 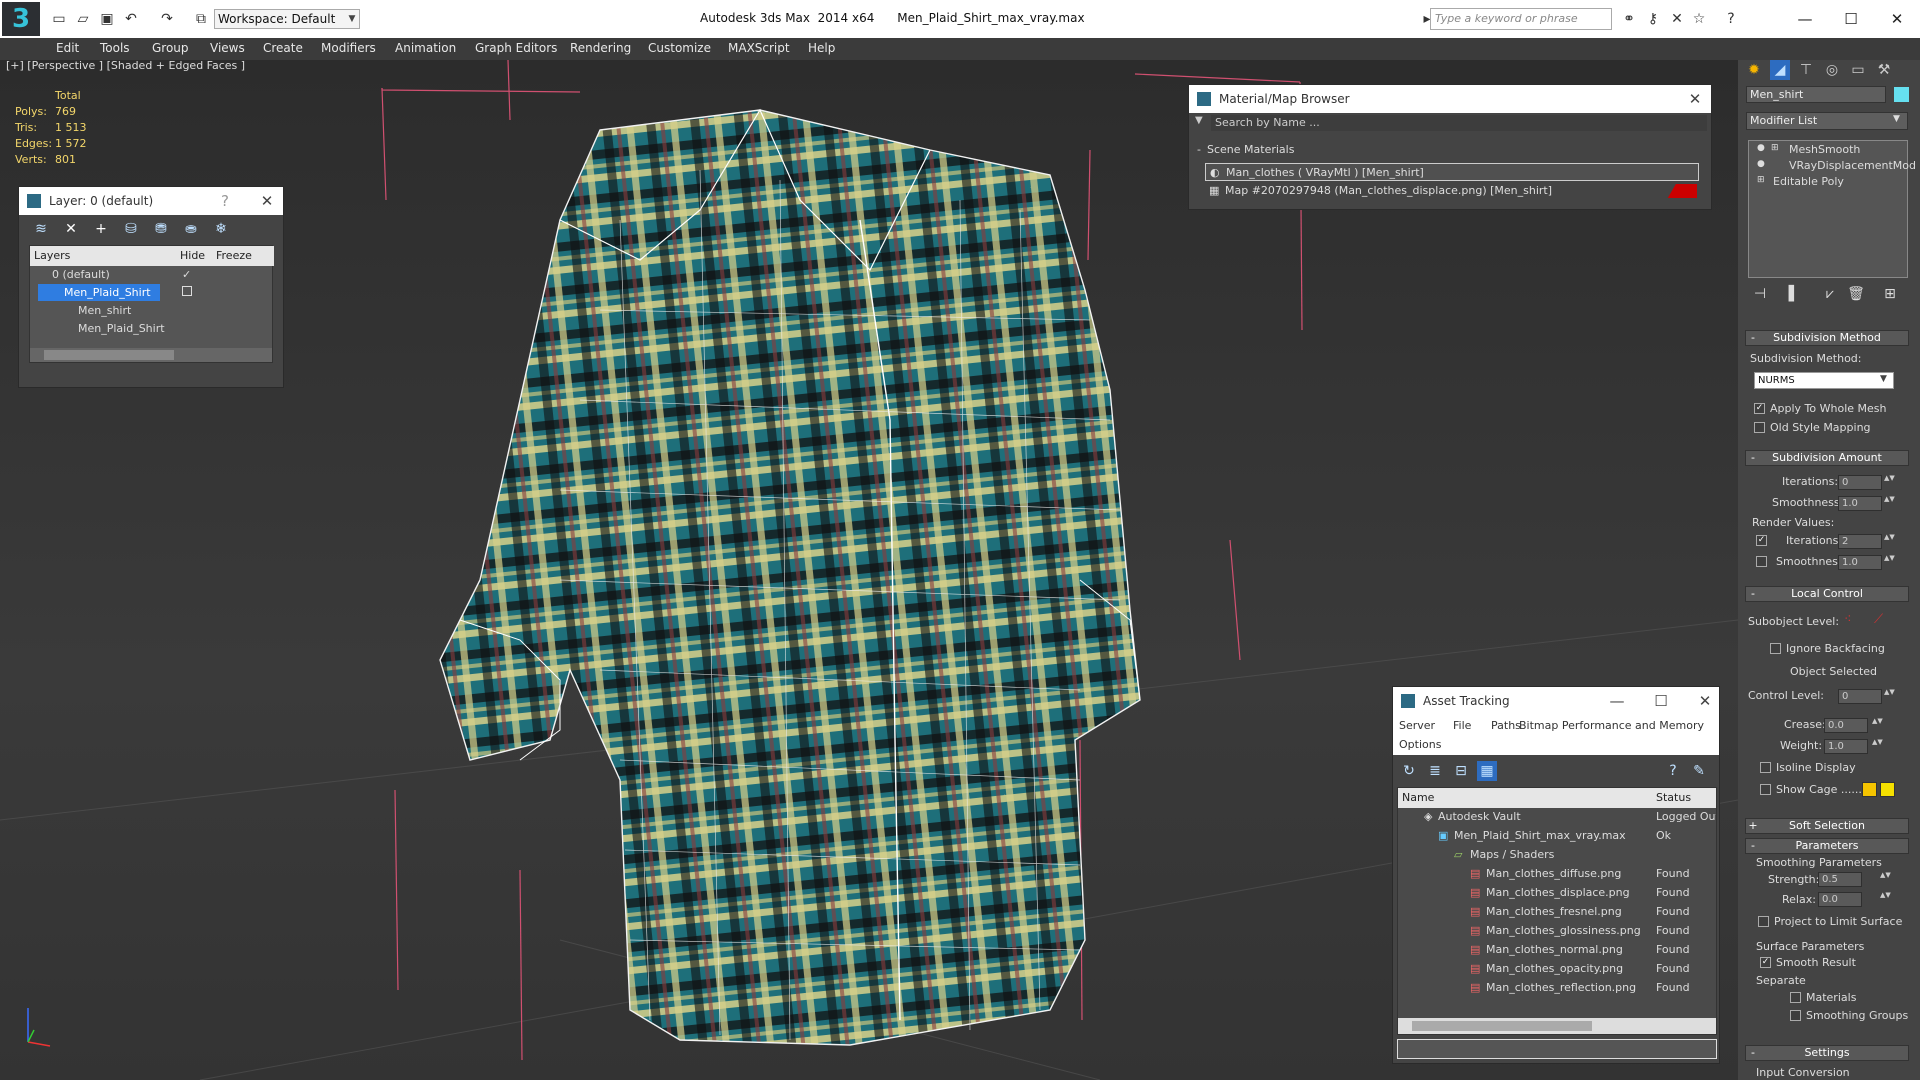 I want to click on app-logo-icon: 3, so click(x=21, y=19).